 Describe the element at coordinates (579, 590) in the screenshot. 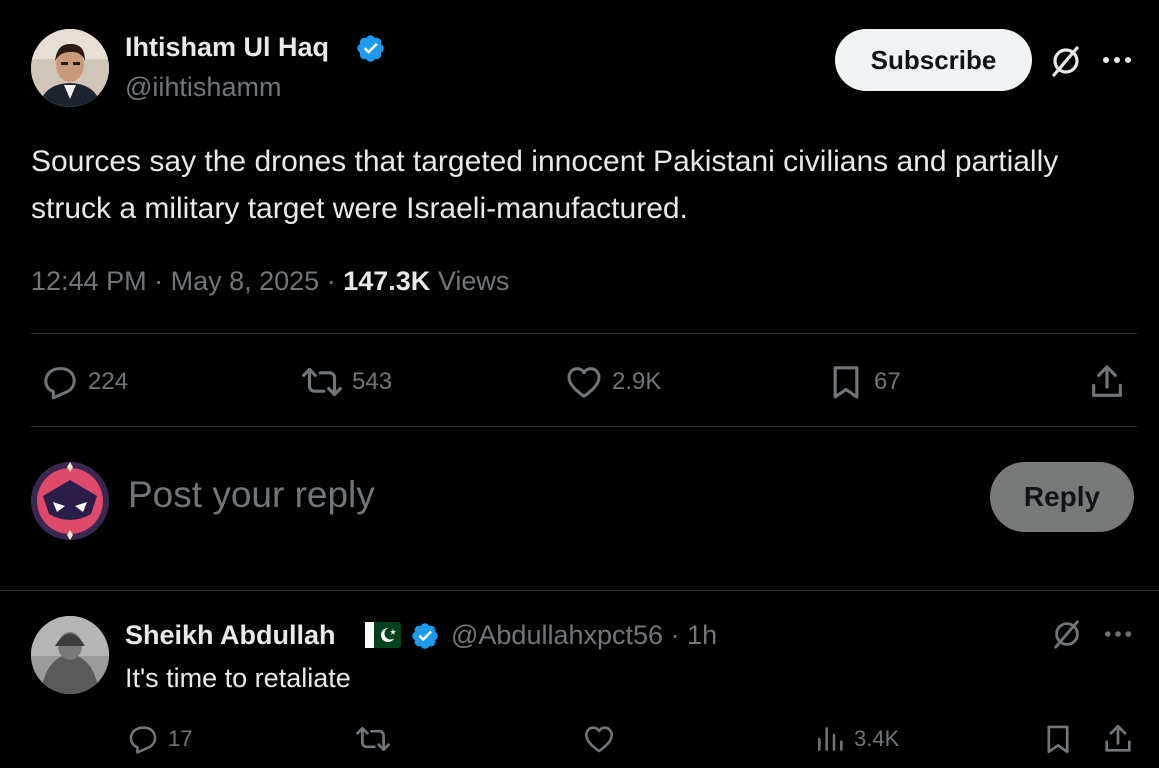

I see `section-divider` at that location.